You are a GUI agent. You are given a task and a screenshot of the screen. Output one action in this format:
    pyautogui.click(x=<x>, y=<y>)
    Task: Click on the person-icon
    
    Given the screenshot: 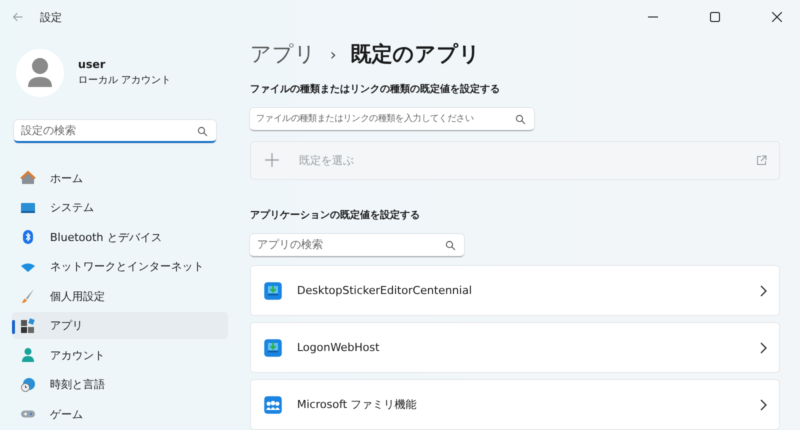 What is the action you would take?
    pyautogui.click(x=28, y=355)
    